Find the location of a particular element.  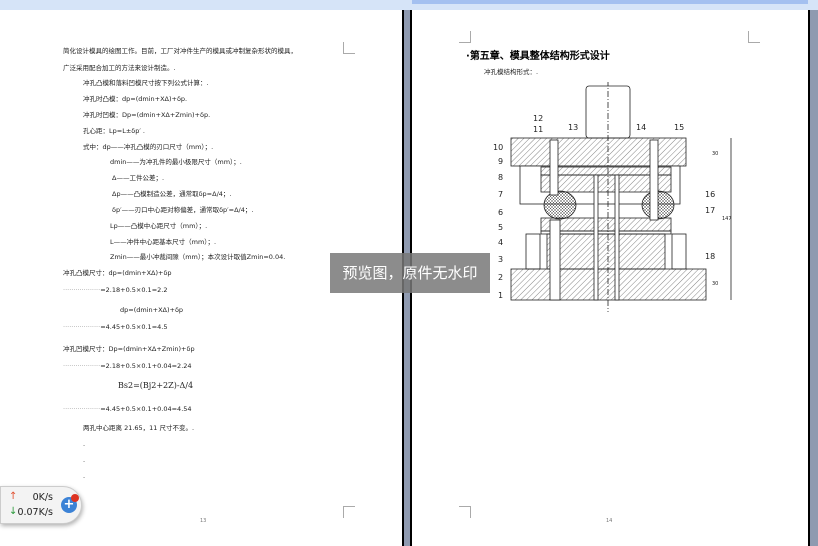

chapter-heading-text: 第五章、模具整体结构形式设计 is located at coordinates (539, 56).